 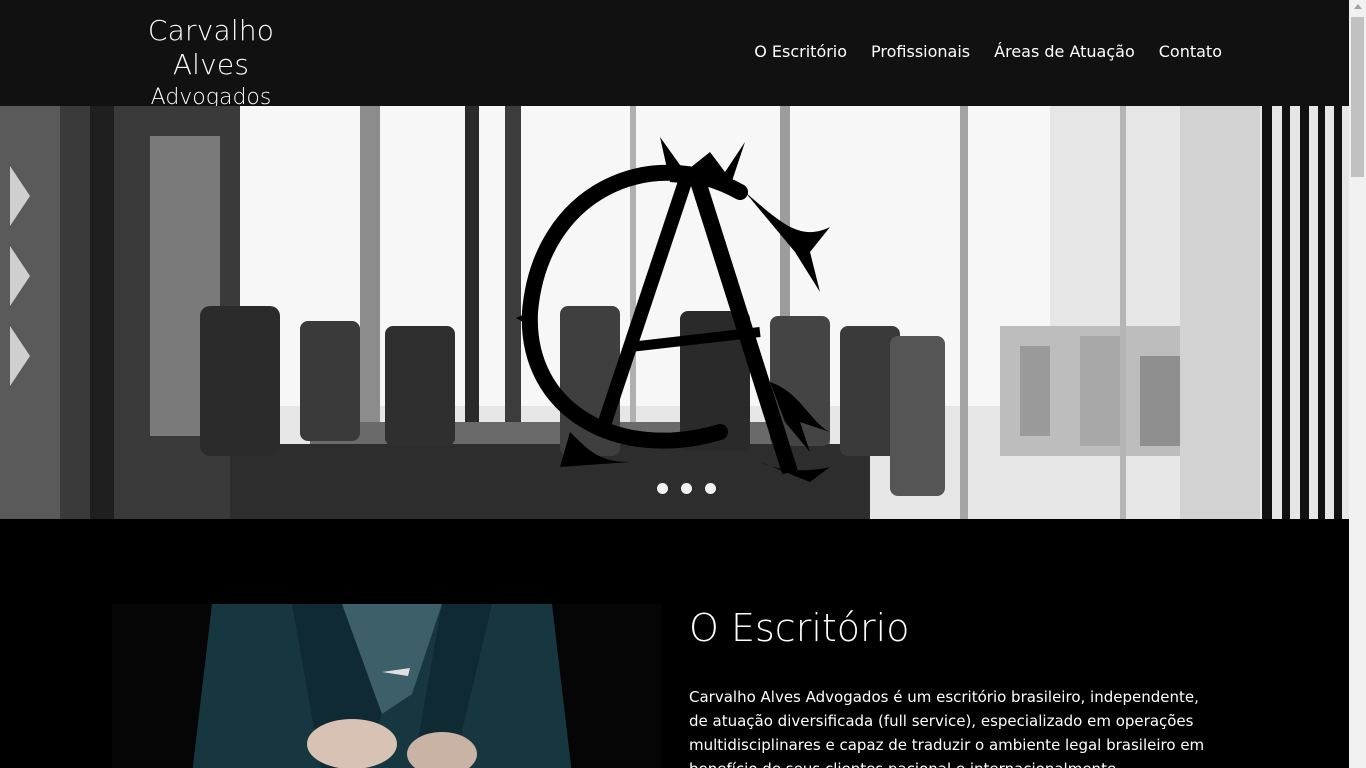 What do you see at coordinates (1357, 384) in the screenshot?
I see `vertical-scrollbar` at bounding box center [1357, 384].